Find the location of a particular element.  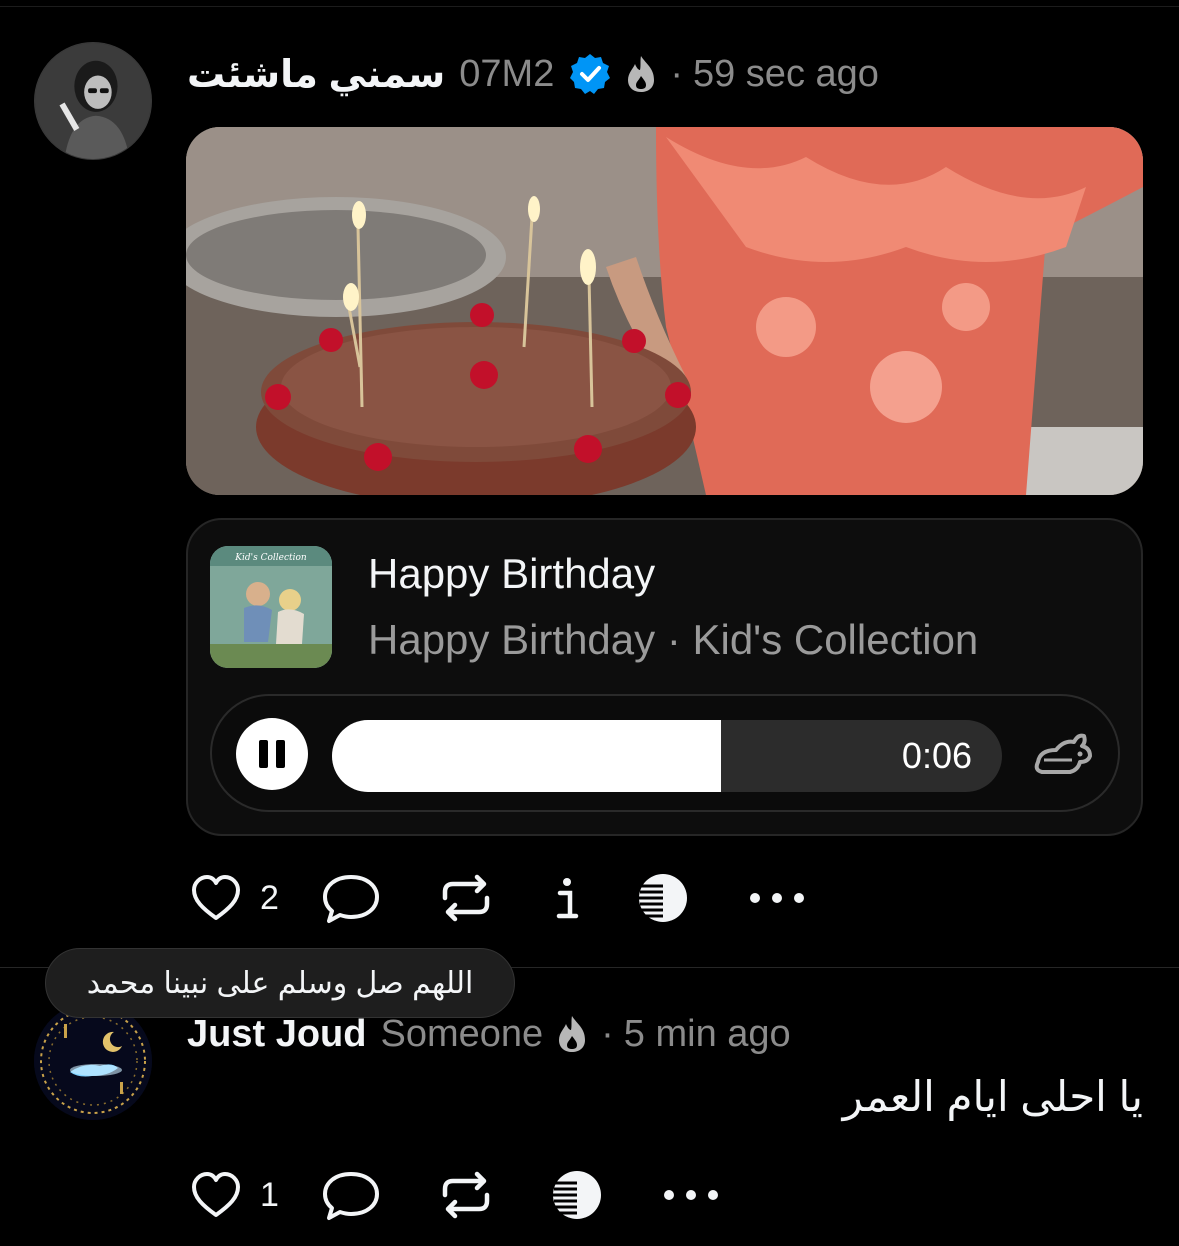

info-button is located at coordinates (567, 898).